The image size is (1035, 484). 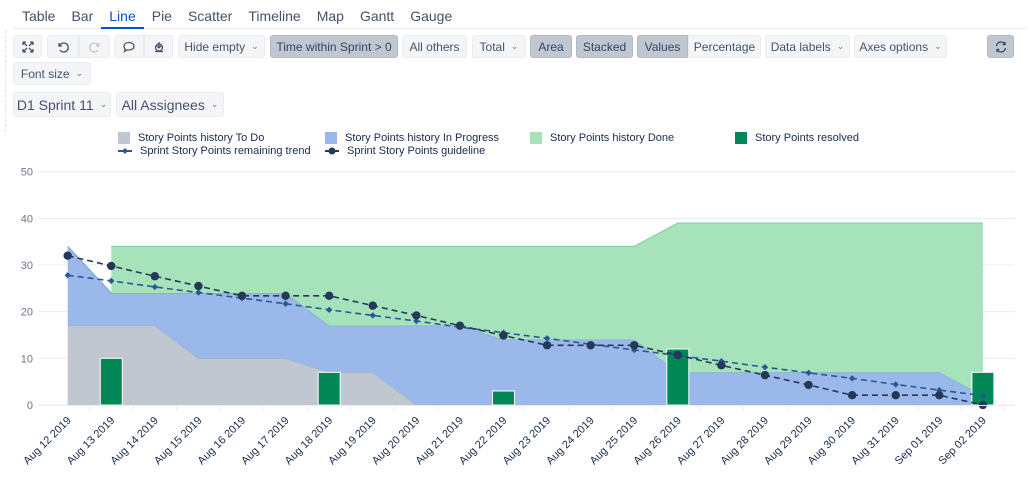 I want to click on values-label: Values, so click(x=662, y=46).